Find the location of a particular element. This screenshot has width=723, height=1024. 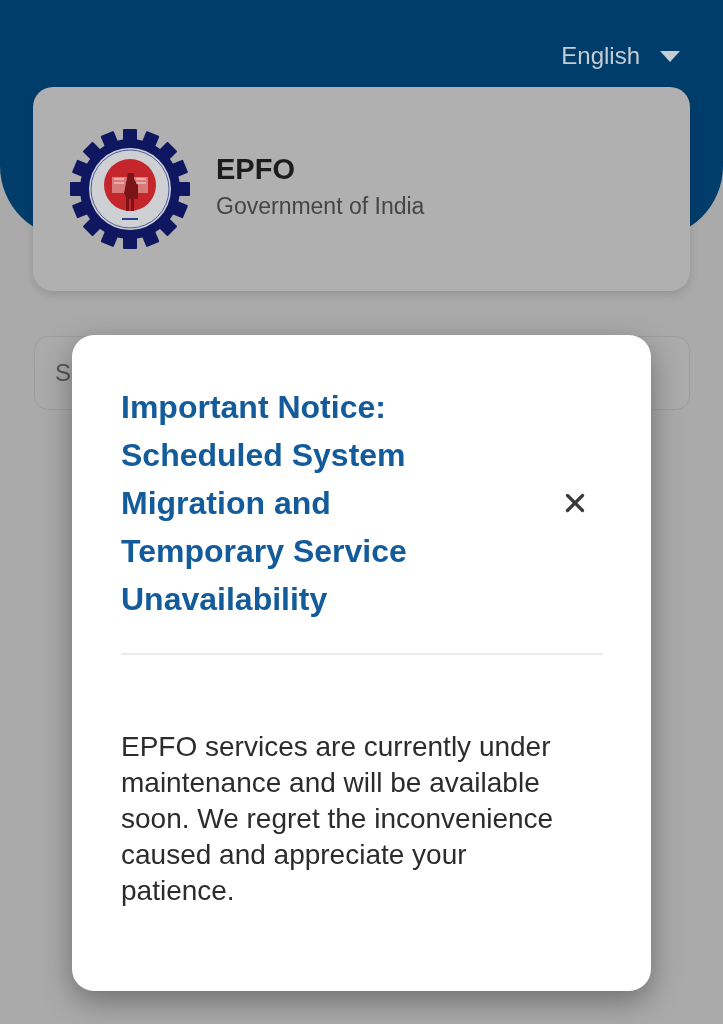

org-subtitle: Government of India is located at coordinates (320, 206).